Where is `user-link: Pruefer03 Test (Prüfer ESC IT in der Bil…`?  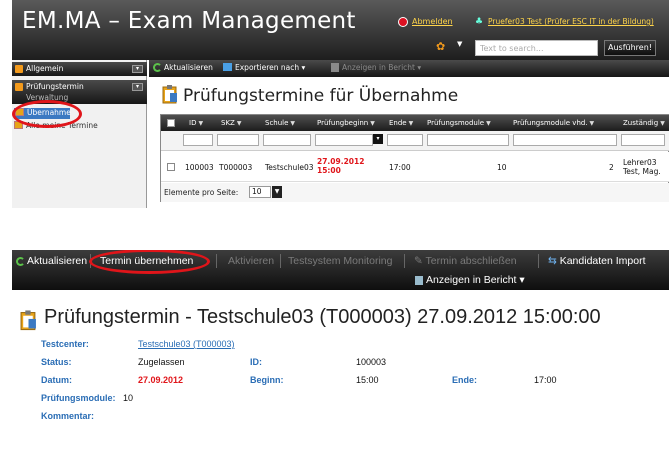 user-link: Pruefer03 Test (Prüfer ESC IT in der Bil… is located at coordinates (571, 21).